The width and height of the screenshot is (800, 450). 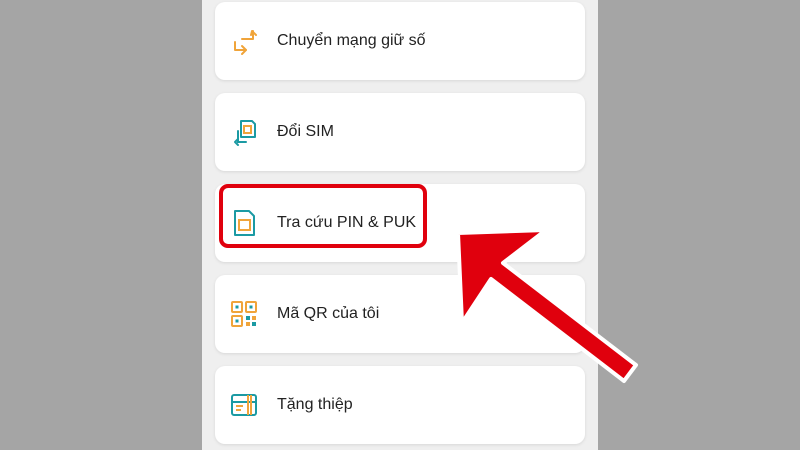 What do you see at coordinates (244, 314) in the screenshot?
I see `qr-code-icon` at bounding box center [244, 314].